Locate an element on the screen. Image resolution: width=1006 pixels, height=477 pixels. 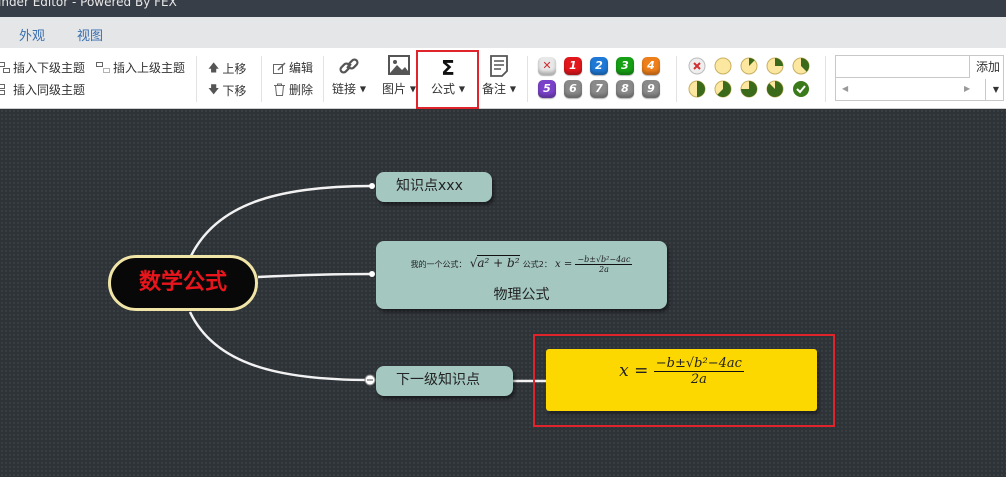
root-topic: 数学公式 is located at coordinates (183, 283).